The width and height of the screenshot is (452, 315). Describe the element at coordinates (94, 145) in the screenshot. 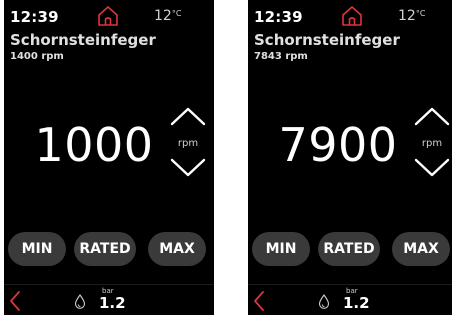

I see `setpoint-value: 1000` at that location.